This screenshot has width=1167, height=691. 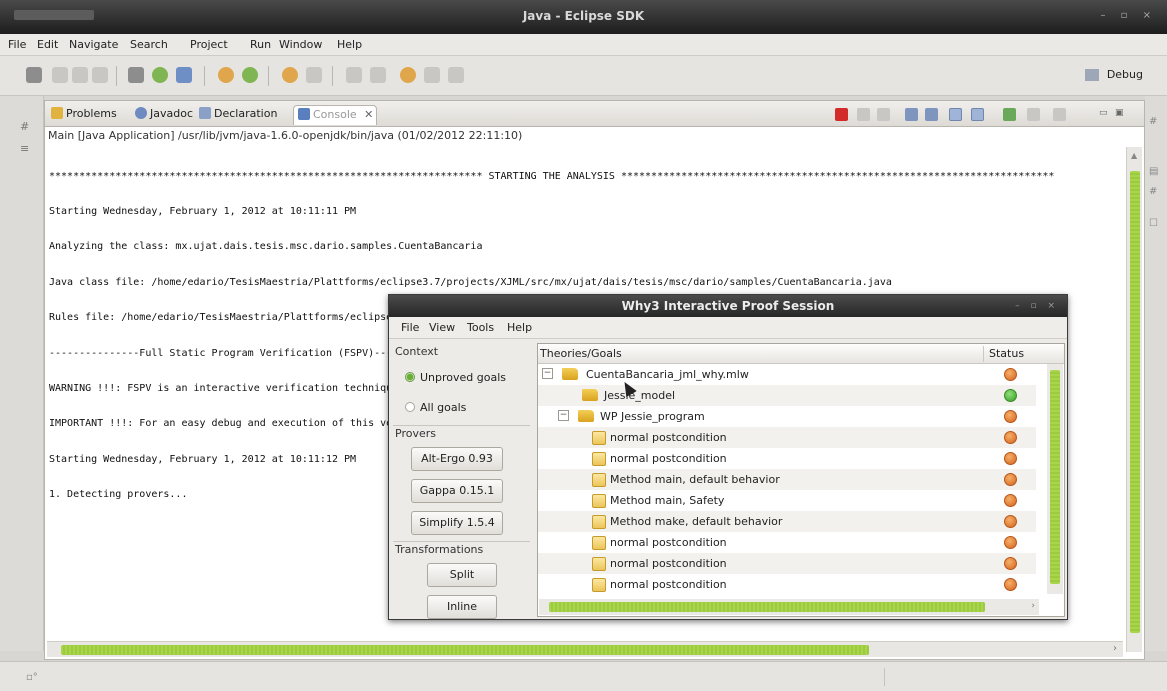 I want to click on main-toolbar: Debug, so click(x=583, y=76).